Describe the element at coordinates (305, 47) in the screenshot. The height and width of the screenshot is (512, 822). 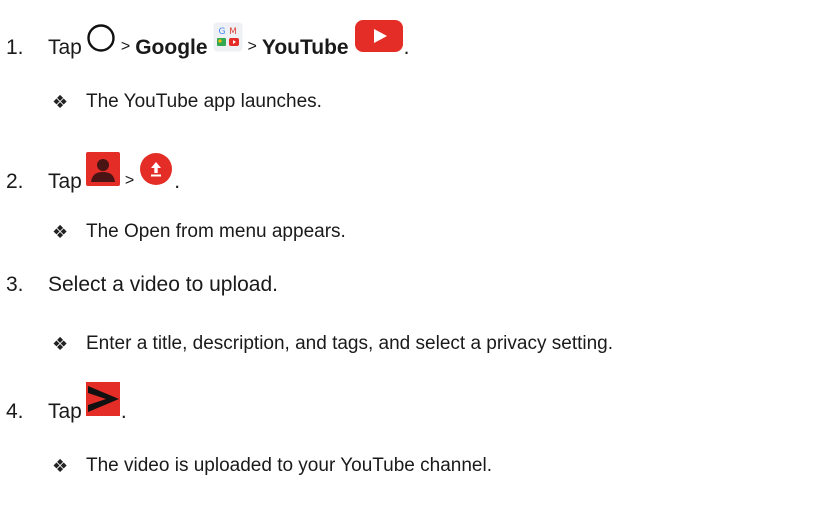
I see `youtube-label: YouTube` at that location.